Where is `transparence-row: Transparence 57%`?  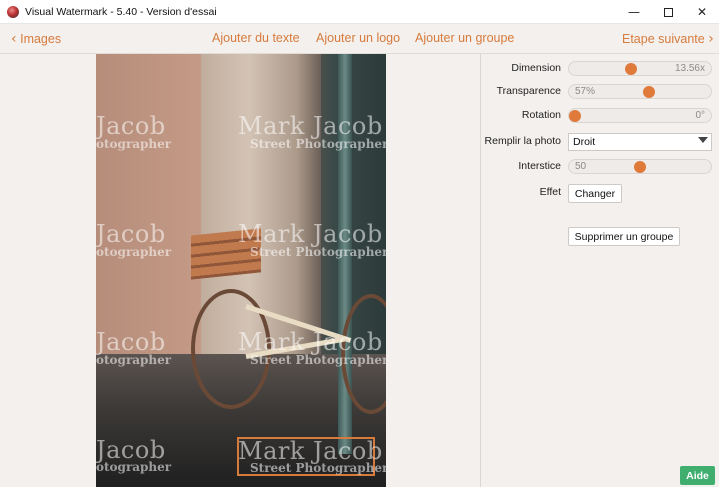
transparence-row: Transparence 57% is located at coordinates (600, 92).